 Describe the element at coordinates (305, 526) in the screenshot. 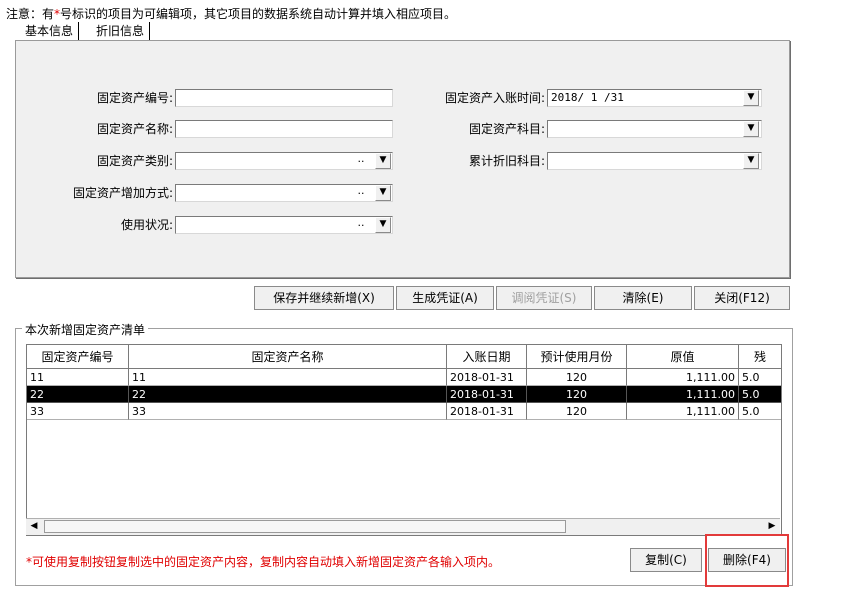

I see `scroll-thumb` at that location.